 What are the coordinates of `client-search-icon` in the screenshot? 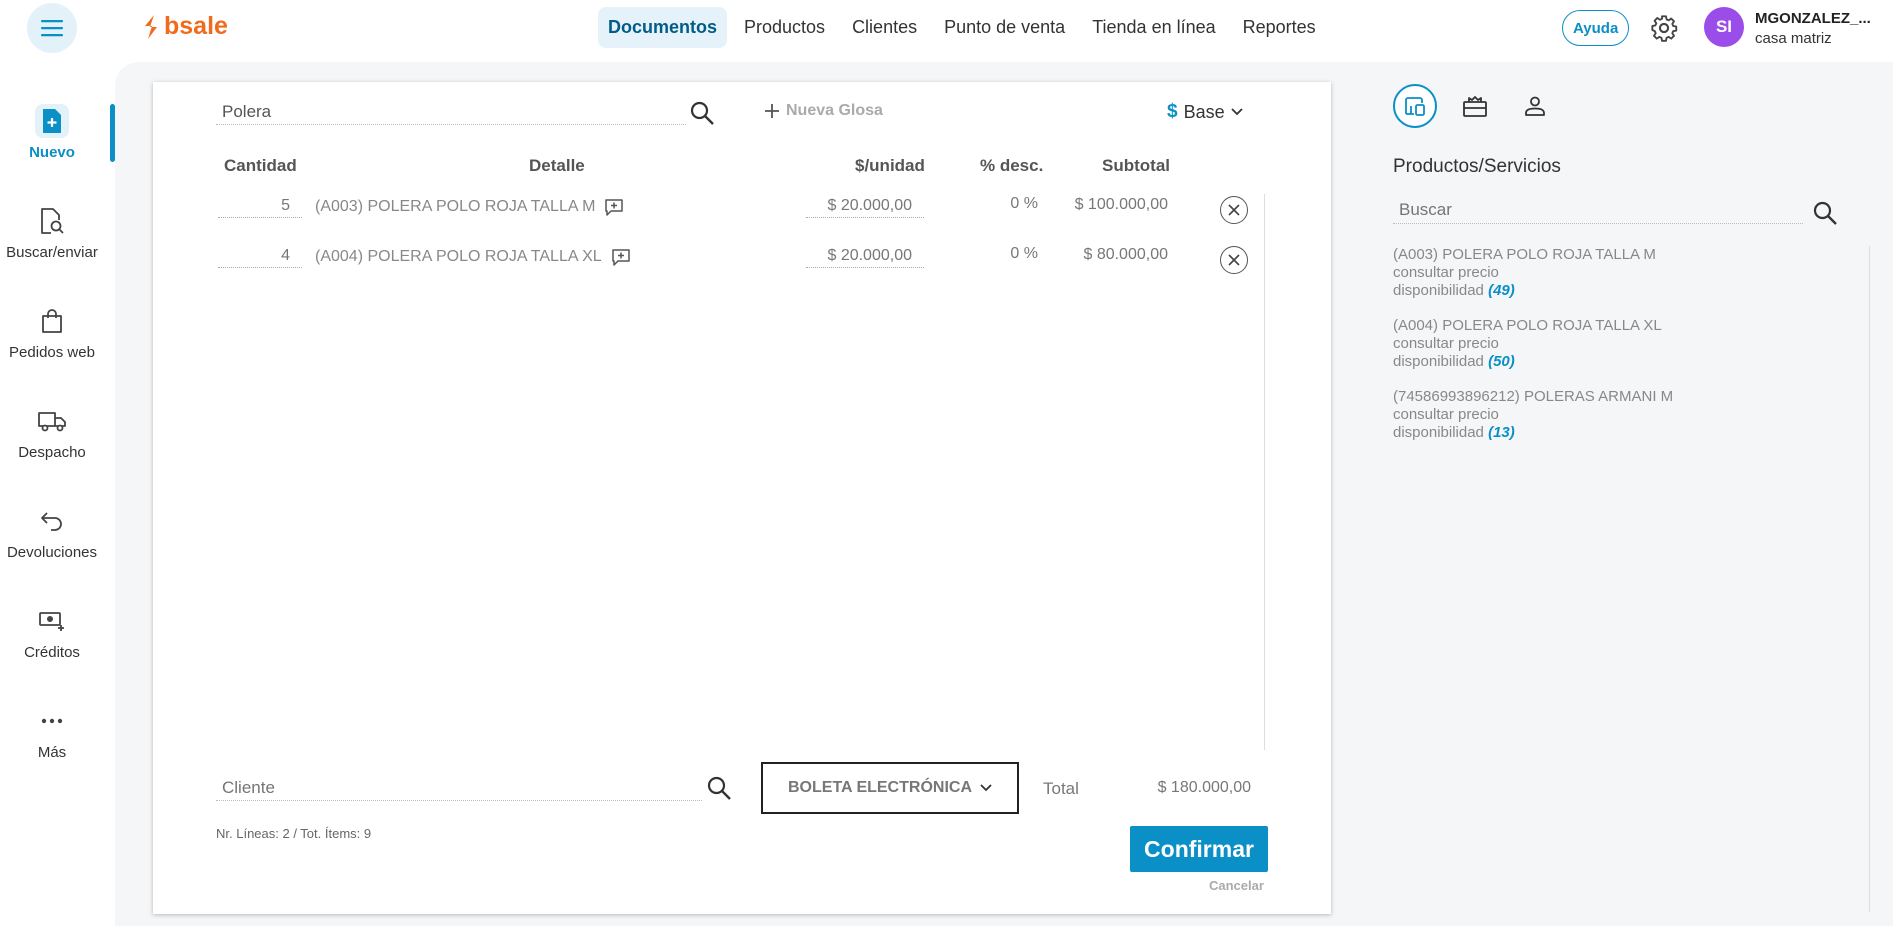 It's located at (719, 788).